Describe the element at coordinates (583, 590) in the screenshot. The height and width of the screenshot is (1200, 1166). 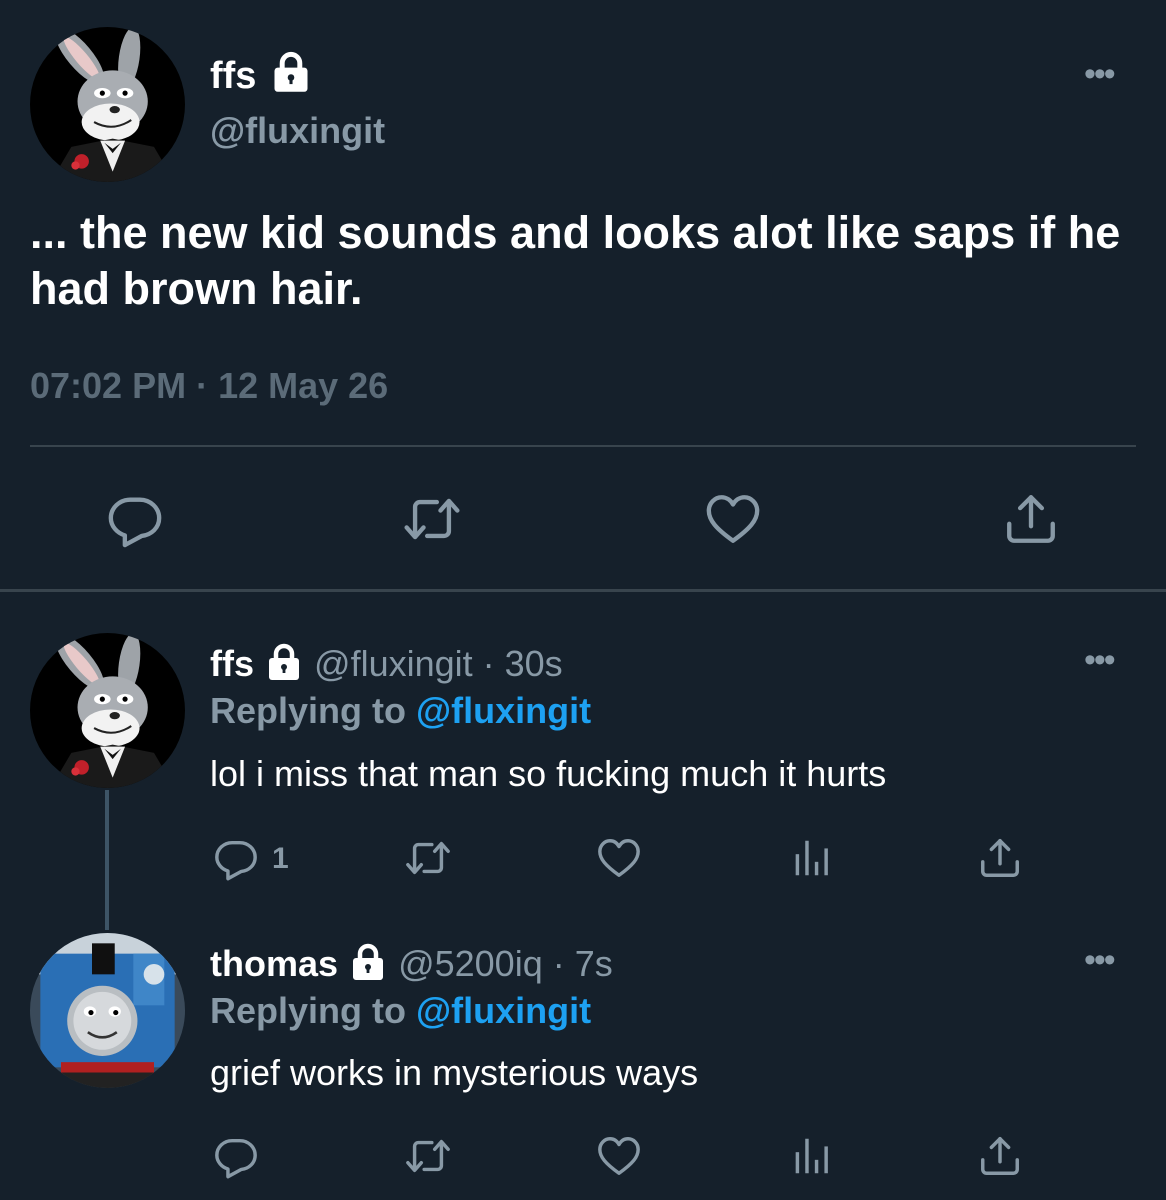
I see `section-divider` at that location.